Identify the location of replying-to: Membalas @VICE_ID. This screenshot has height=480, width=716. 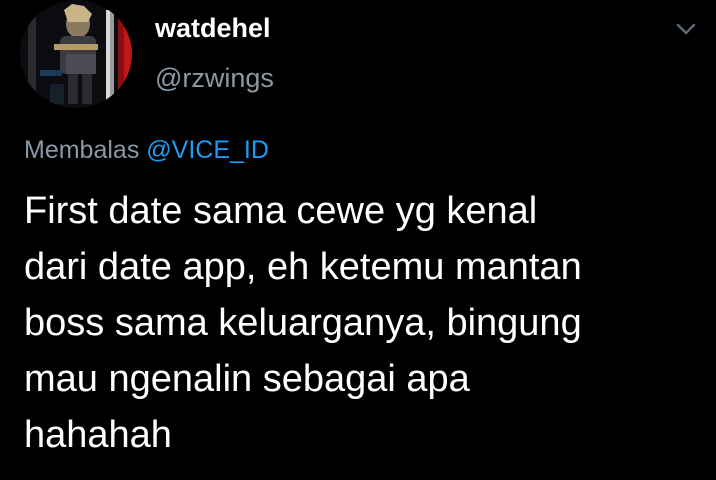
(146, 150).